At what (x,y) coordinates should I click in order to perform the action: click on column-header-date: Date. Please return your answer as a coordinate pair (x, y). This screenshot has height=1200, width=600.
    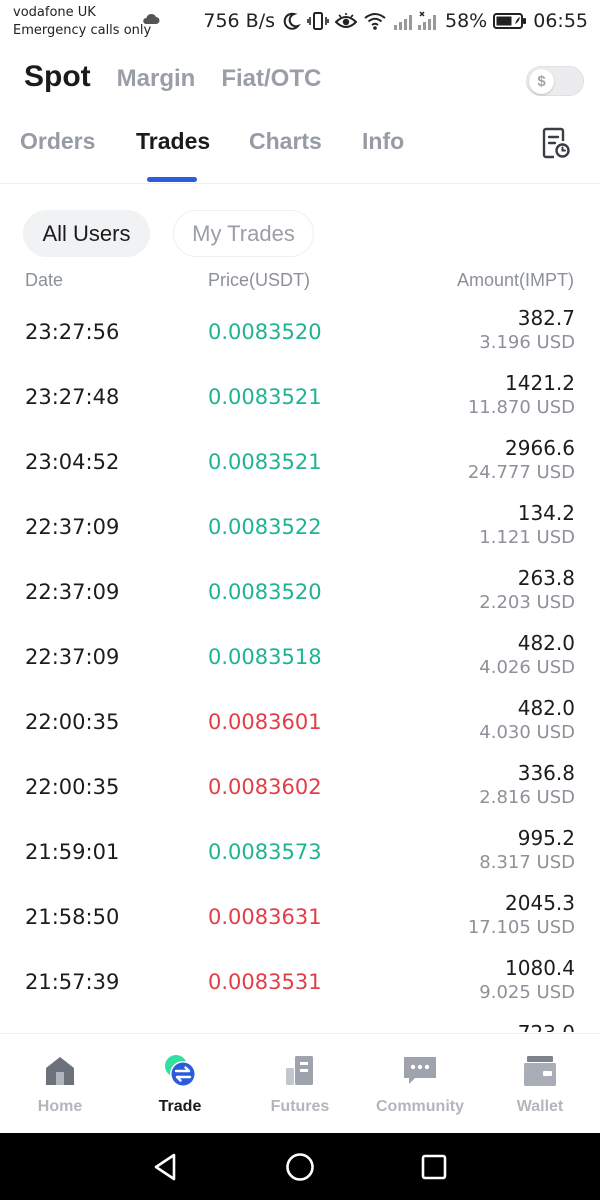
    Looking at the image, I should click on (44, 280).